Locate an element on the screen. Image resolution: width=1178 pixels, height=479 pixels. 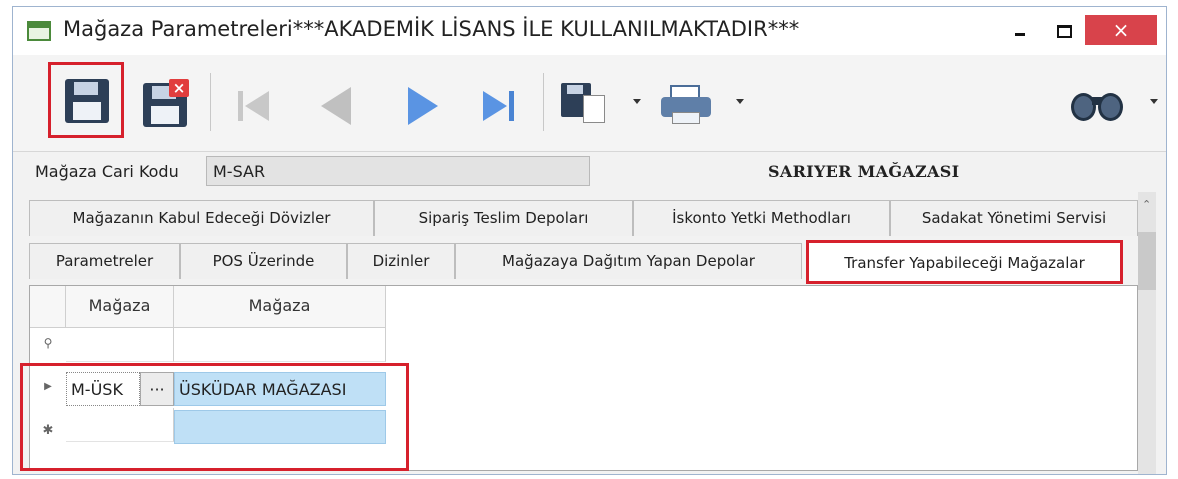
tab-discount-authorization: İskonto Yetki Methodları is located at coordinates (761, 218).